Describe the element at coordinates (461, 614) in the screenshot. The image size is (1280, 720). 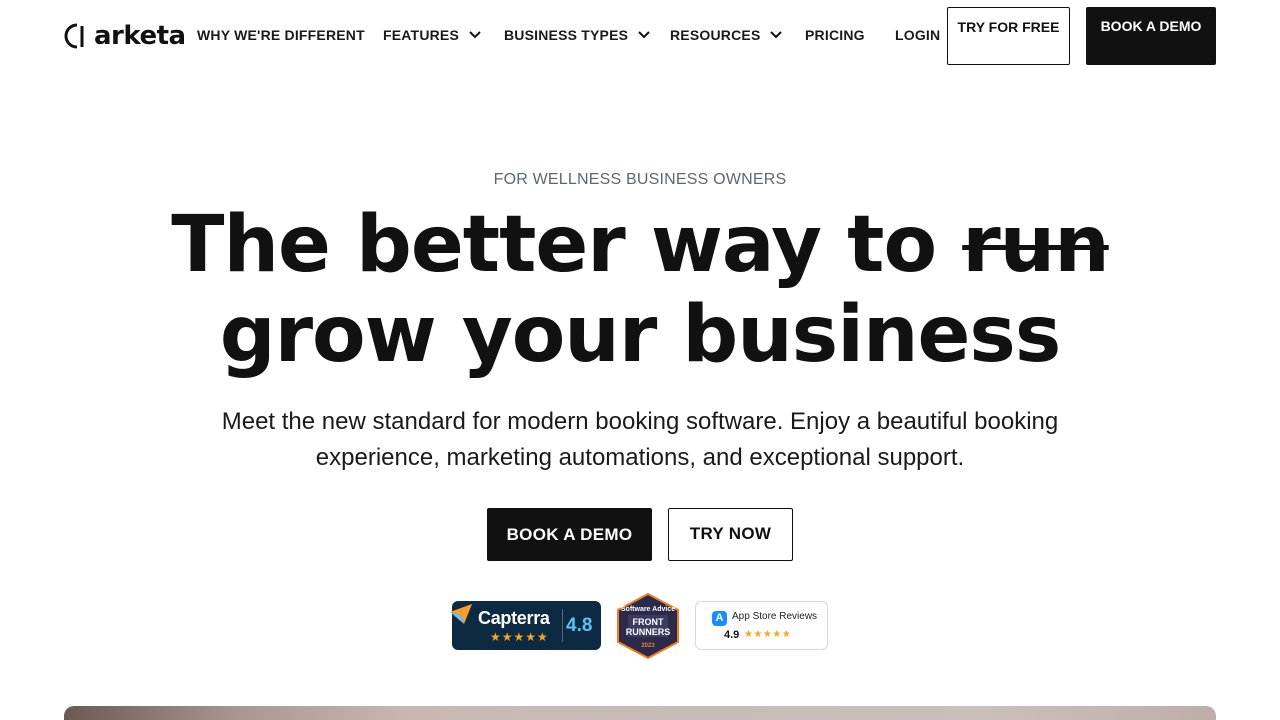
I see `capterra-arrow-icon` at that location.